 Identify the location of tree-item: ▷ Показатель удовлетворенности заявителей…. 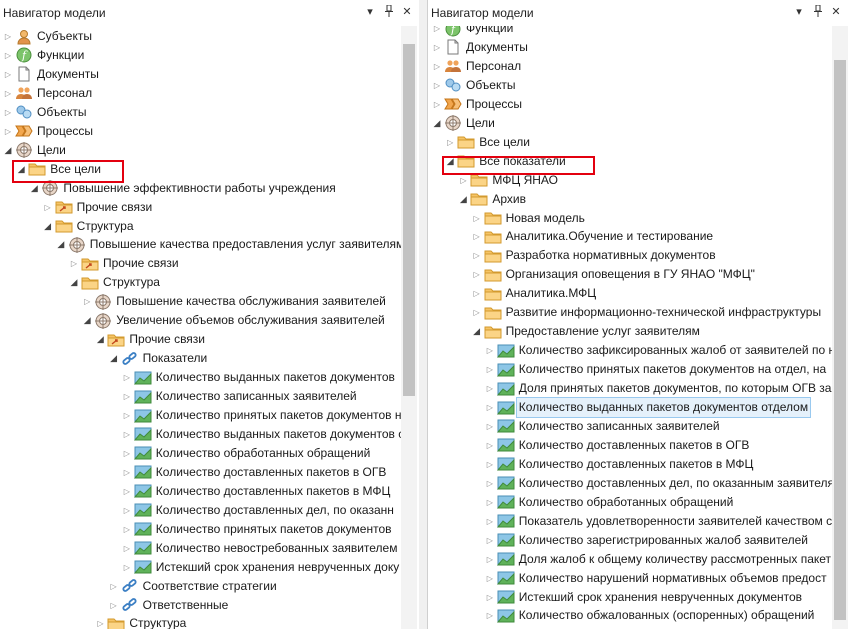
(658, 521).